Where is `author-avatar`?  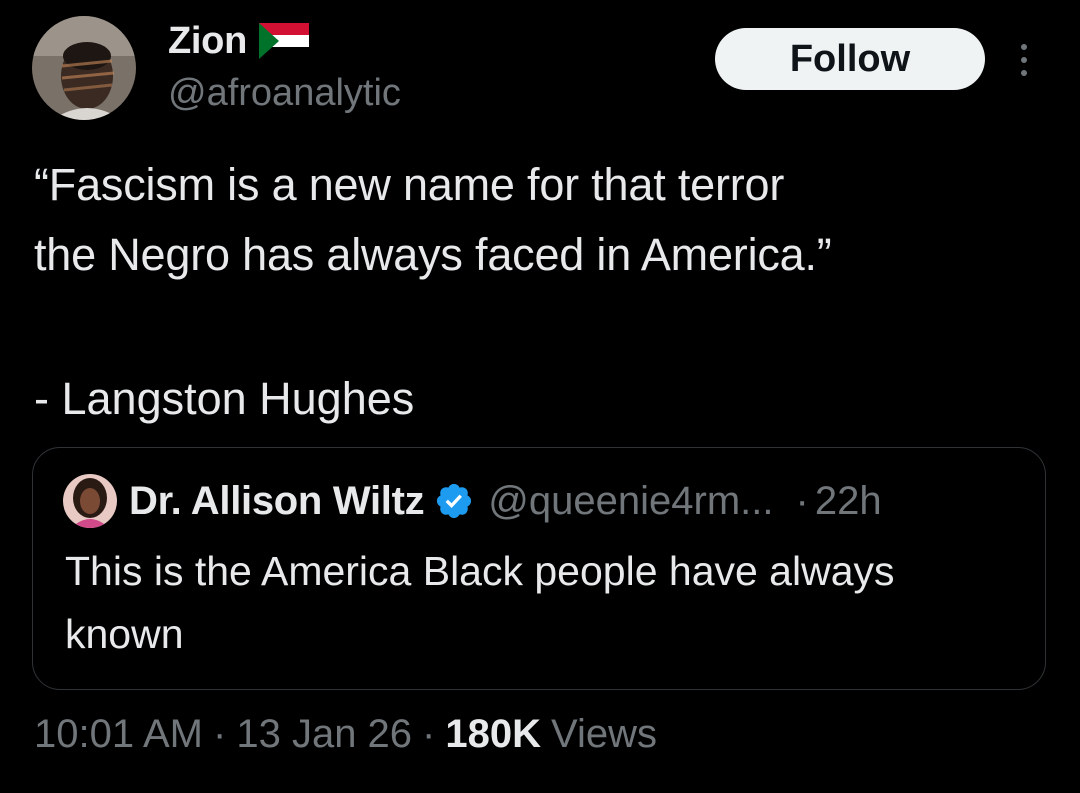 author-avatar is located at coordinates (84, 68).